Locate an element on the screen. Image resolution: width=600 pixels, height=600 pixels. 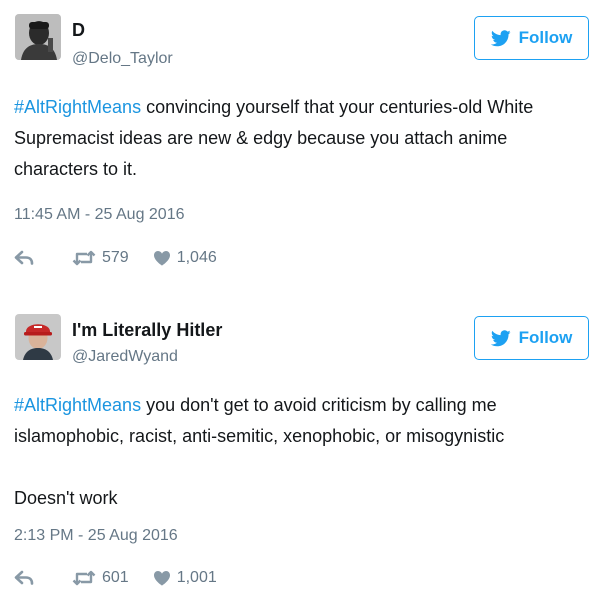
user-handle: @JaredWyand is located at coordinates (125, 357).